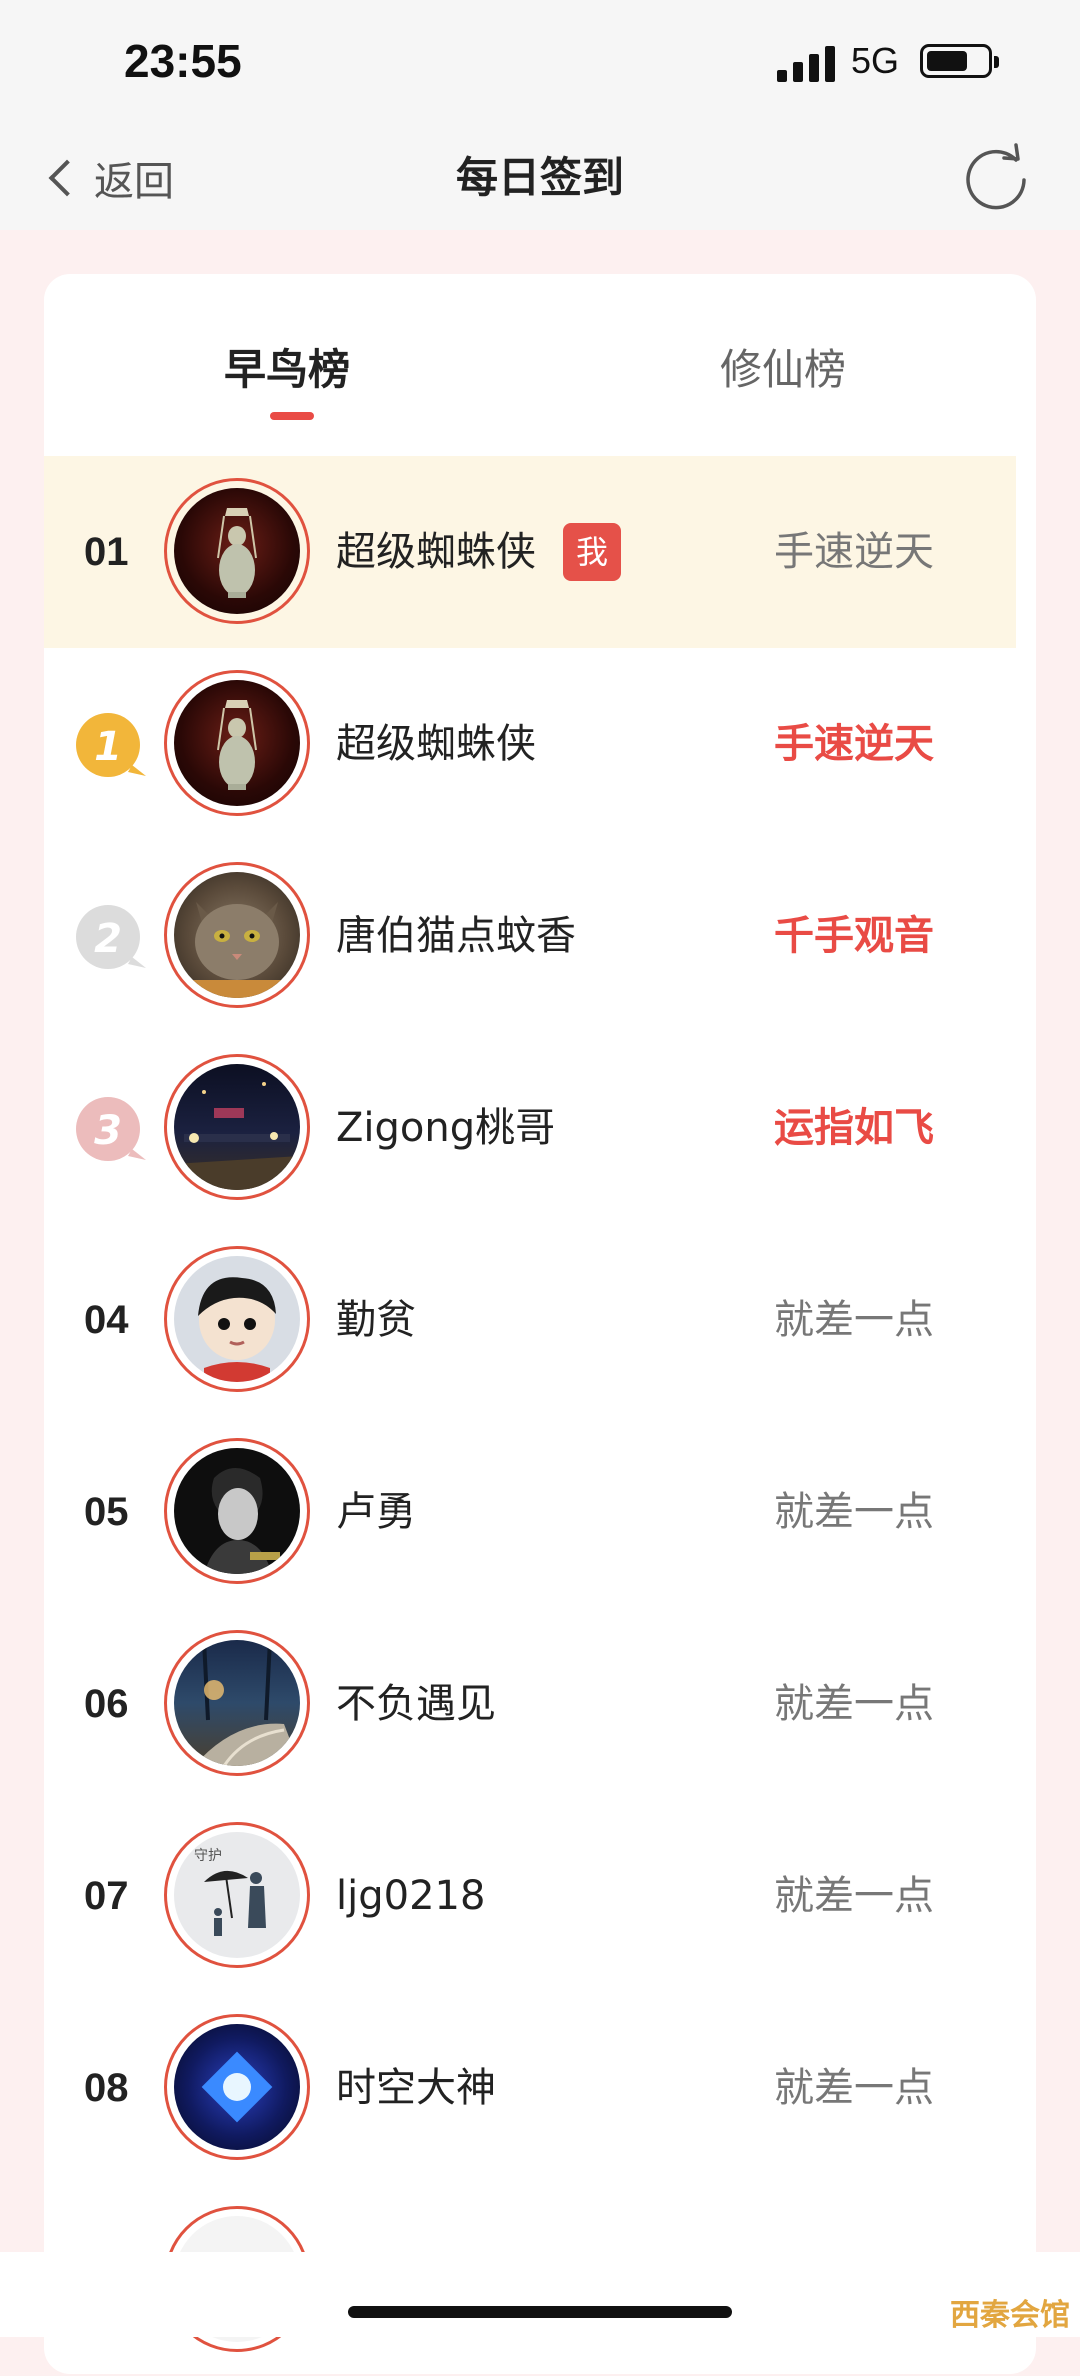 The height and width of the screenshot is (2376, 1080). What do you see at coordinates (376, 1320) in the screenshot?
I see `user-name: 勤贫` at bounding box center [376, 1320].